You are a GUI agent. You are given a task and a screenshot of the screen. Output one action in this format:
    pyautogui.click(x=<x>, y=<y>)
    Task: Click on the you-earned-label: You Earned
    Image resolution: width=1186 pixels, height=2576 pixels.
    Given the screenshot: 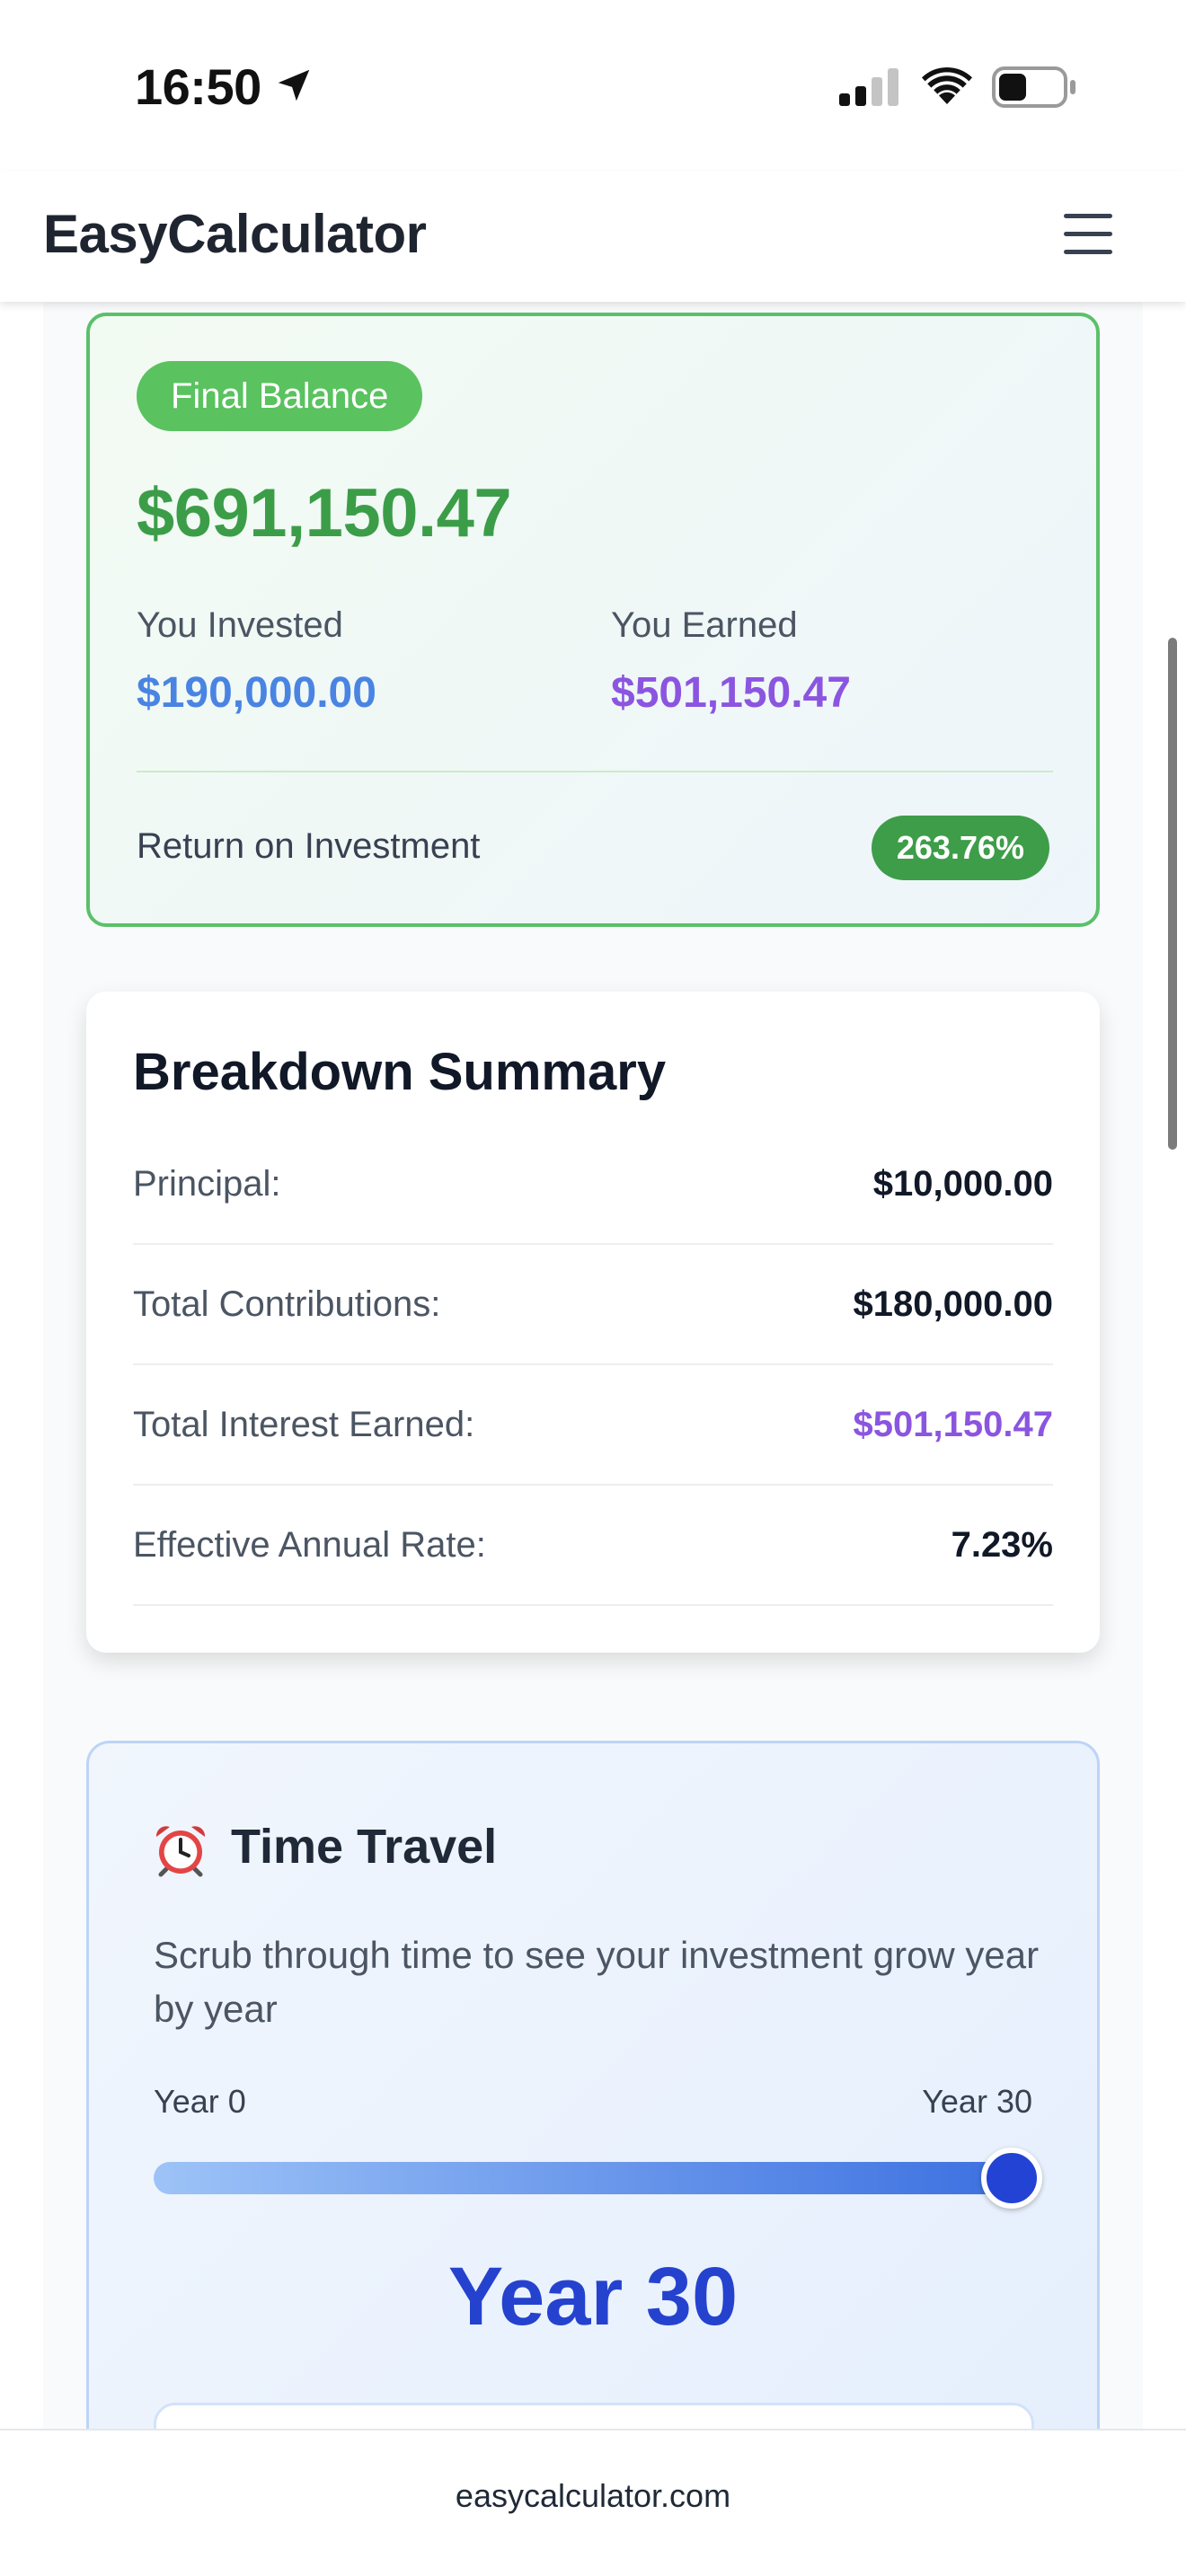 What is the action you would take?
    pyautogui.click(x=704, y=625)
    